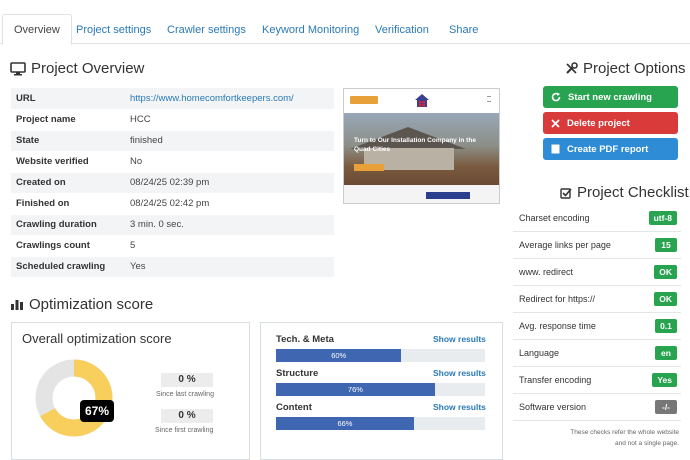  I want to click on project-overview-heading: Project Overview, so click(77, 68).